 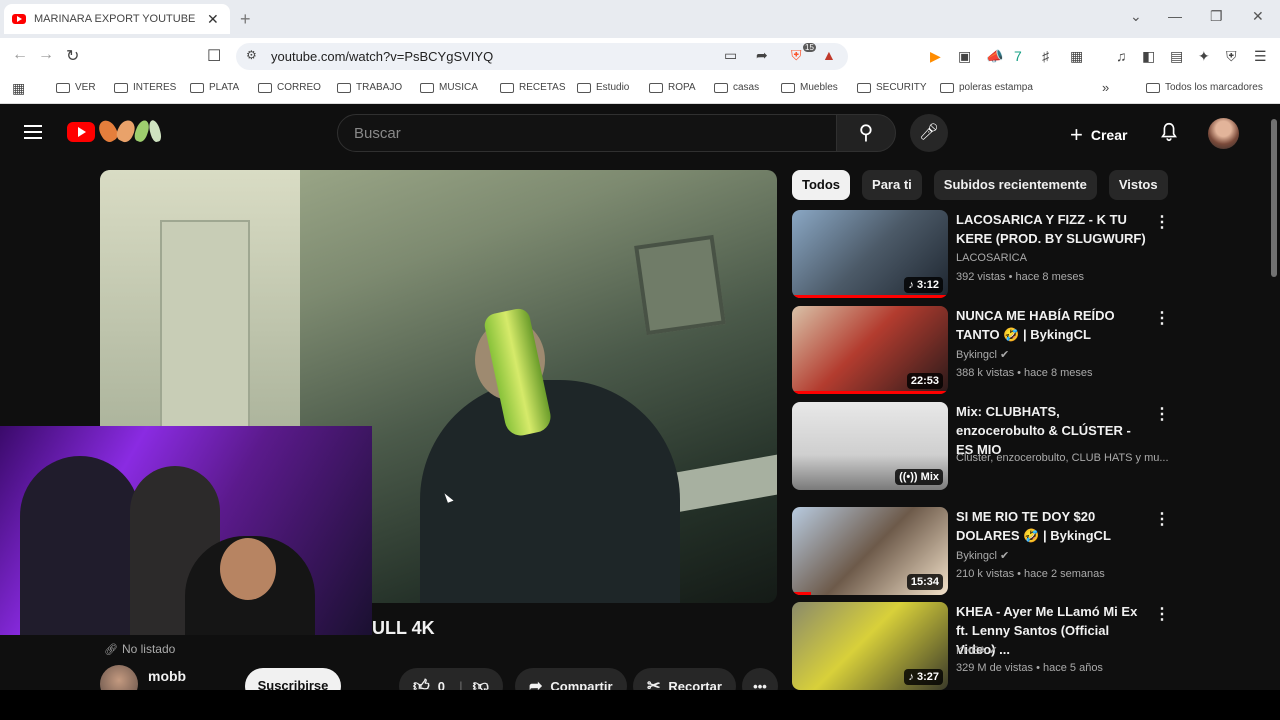 What do you see at coordinates (994, 56) in the screenshot?
I see `megaphone-extension-icon: 📣` at bounding box center [994, 56].